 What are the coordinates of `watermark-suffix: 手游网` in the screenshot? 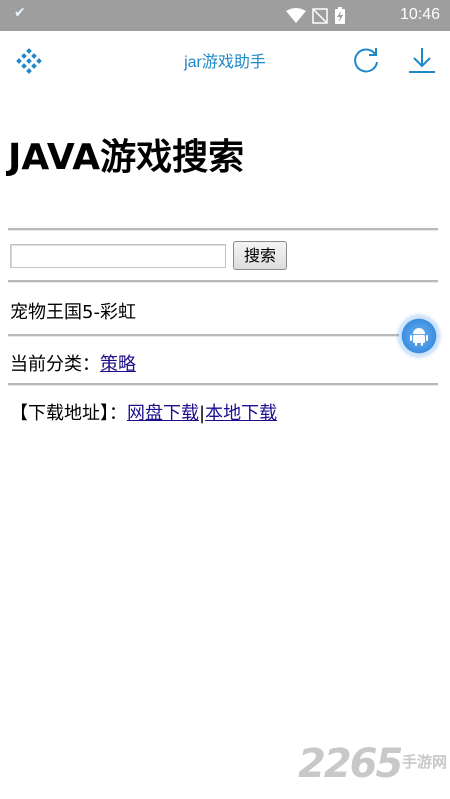 It's located at (425, 762).